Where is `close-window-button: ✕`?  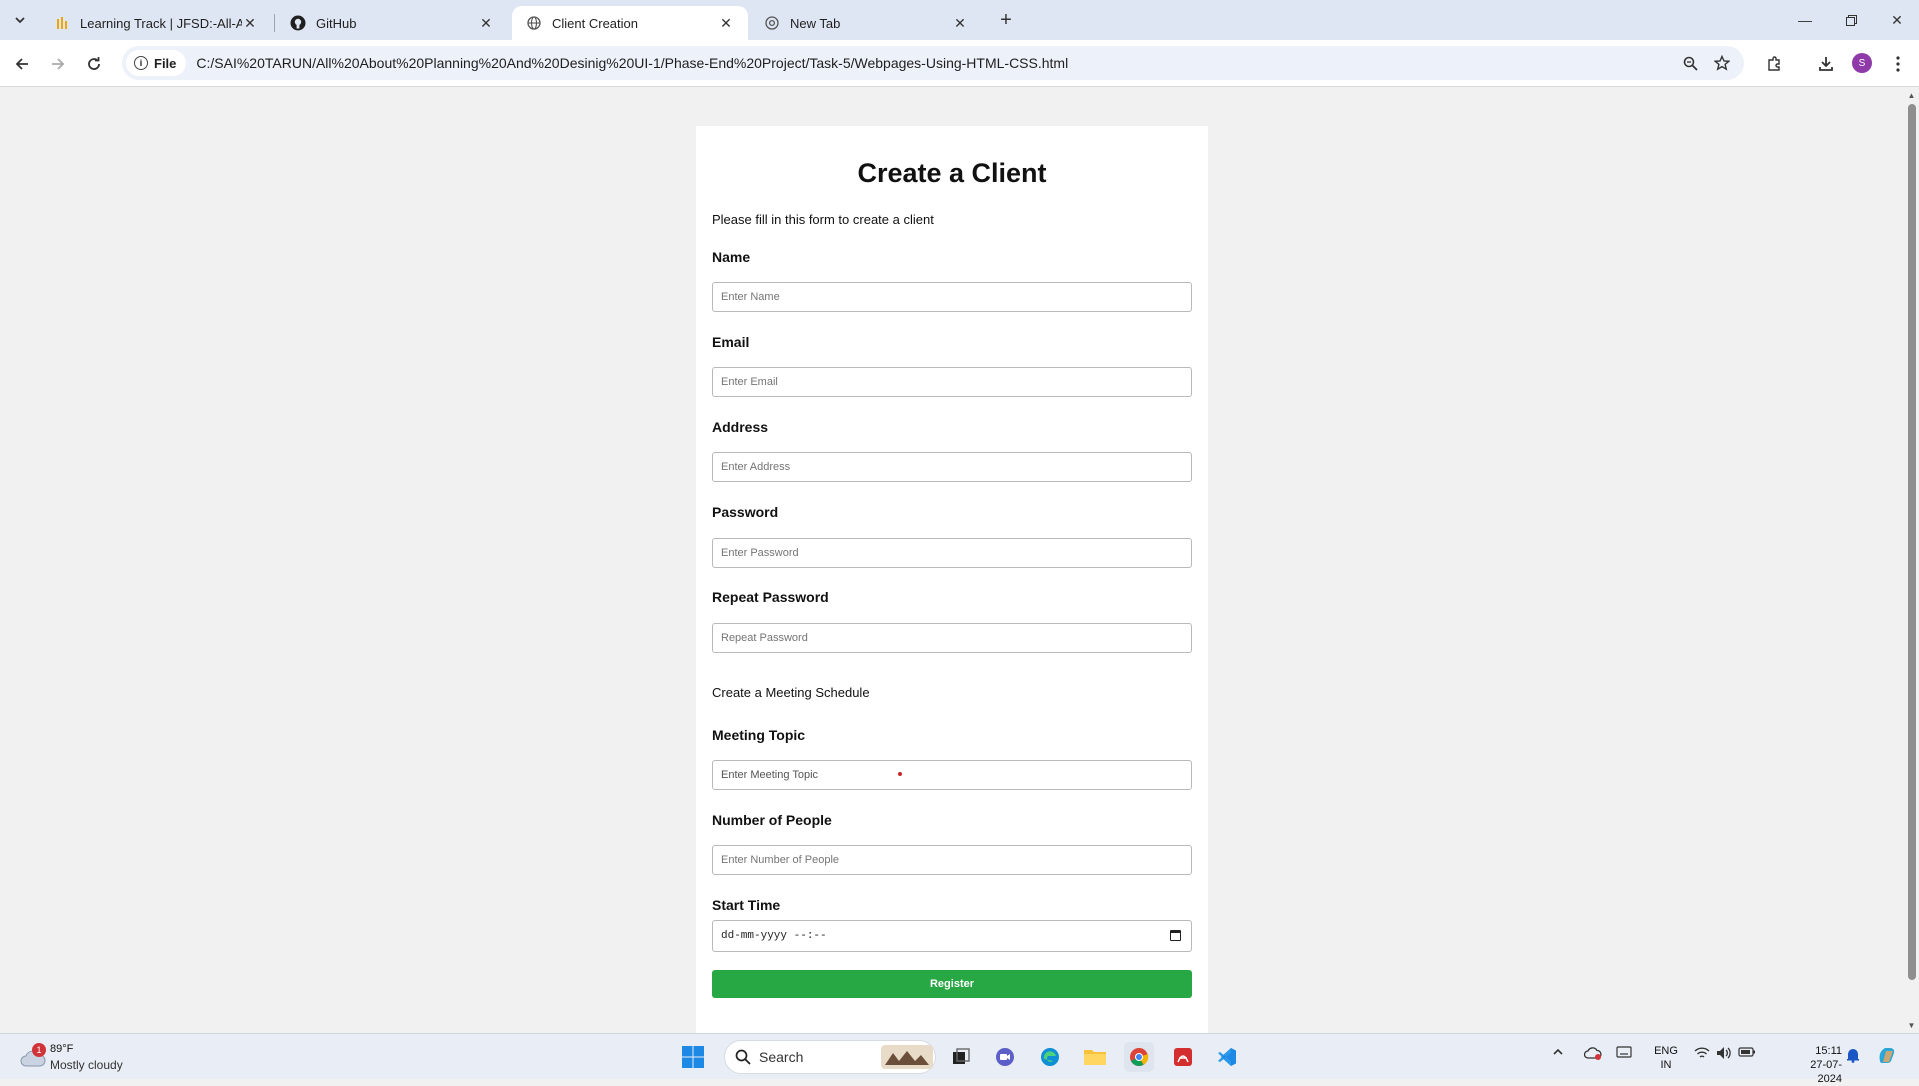 close-window-button: ✕ is located at coordinates (1896, 20).